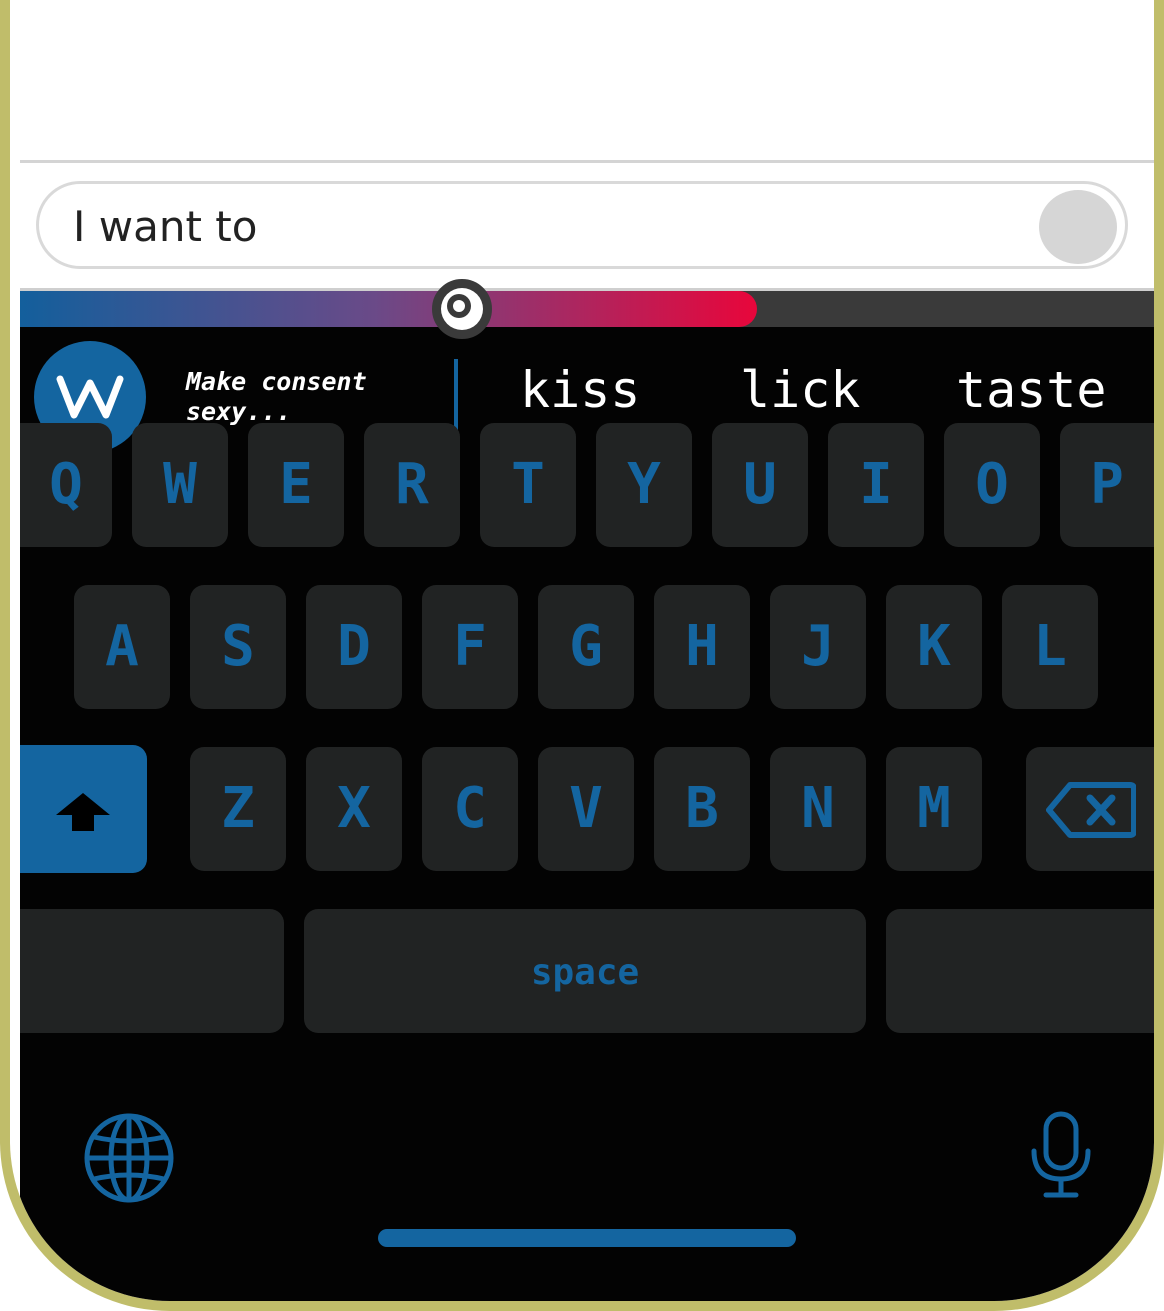 The height and width of the screenshot is (1311, 1164). I want to click on shift-key, so click(83, 809).